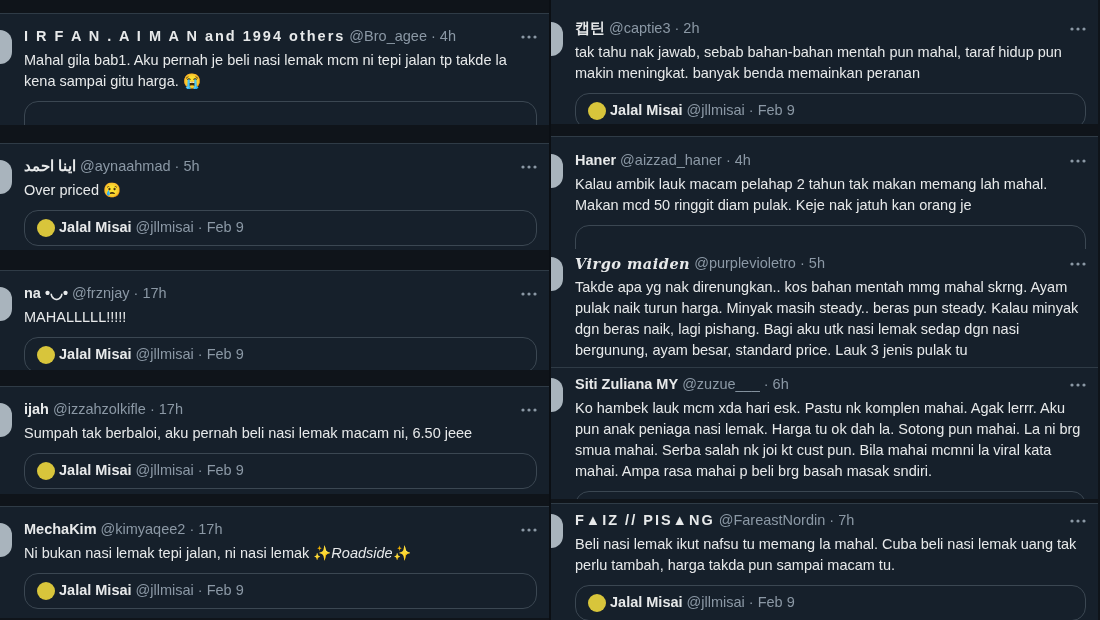  What do you see at coordinates (826, 554) in the screenshot?
I see `tweet-text: Beli nasi lemak ikut nafsu tu memang la mahal. Cuba beli nasi lemak uang tak perlu tambah, harga takda pun sampai macam tu.` at bounding box center [826, 554].